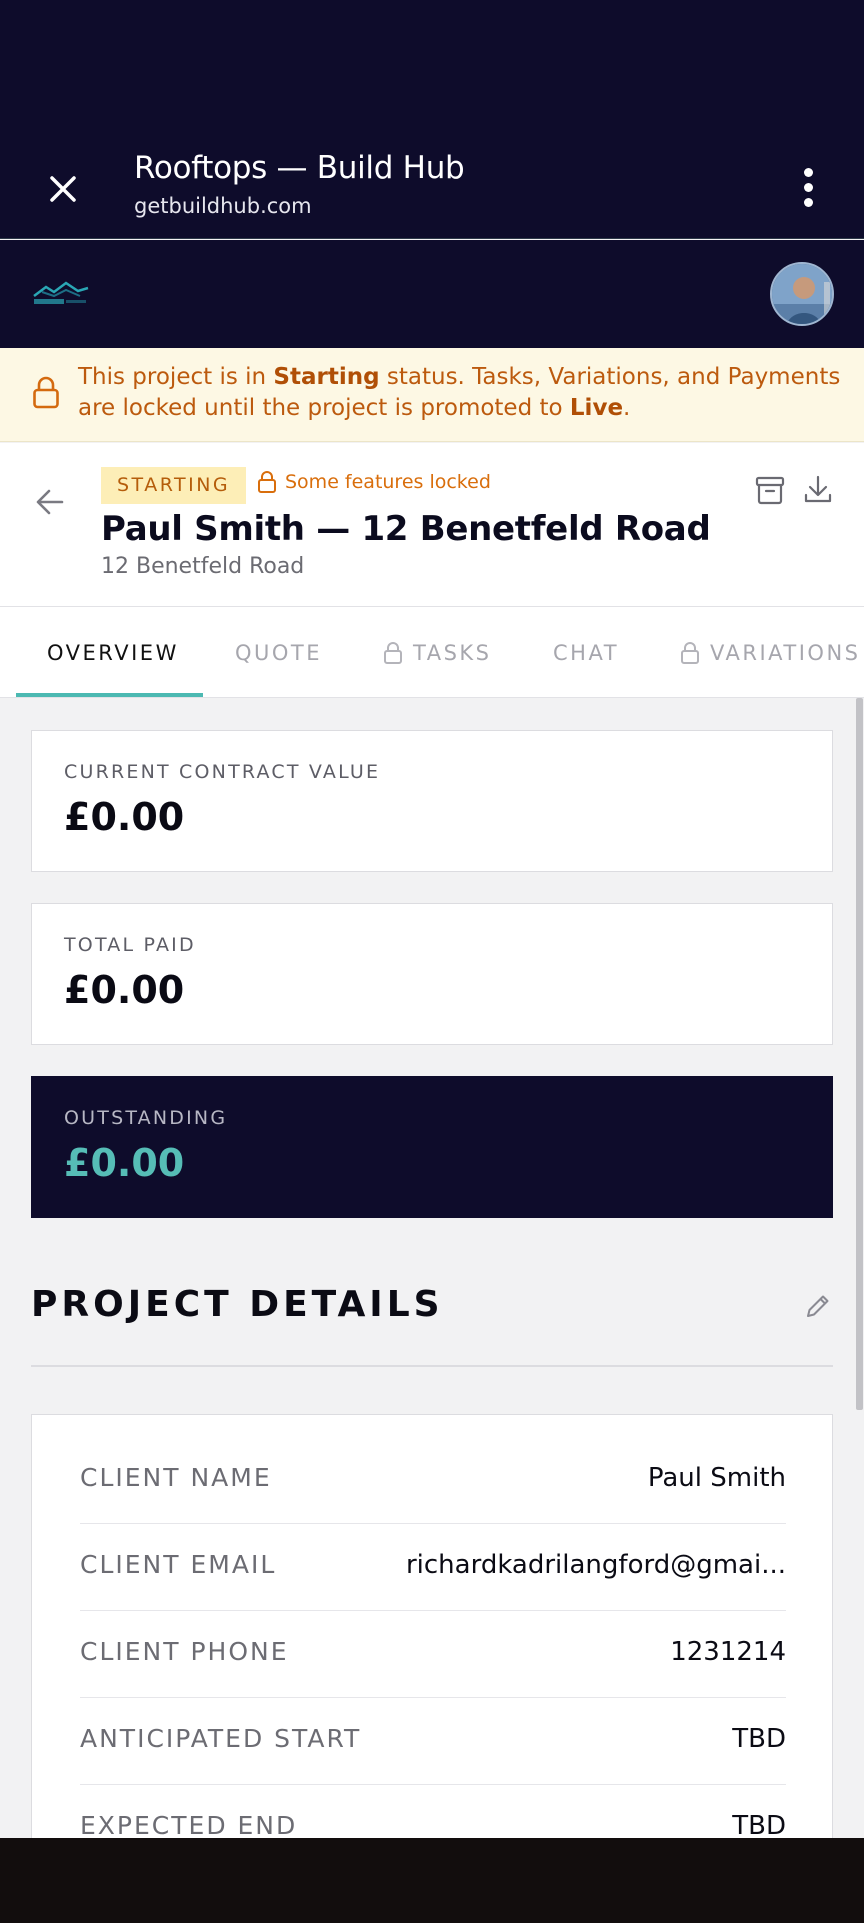 This screenshot has height=1923, width=864. I want to click on company-logo, so click(61, 294).